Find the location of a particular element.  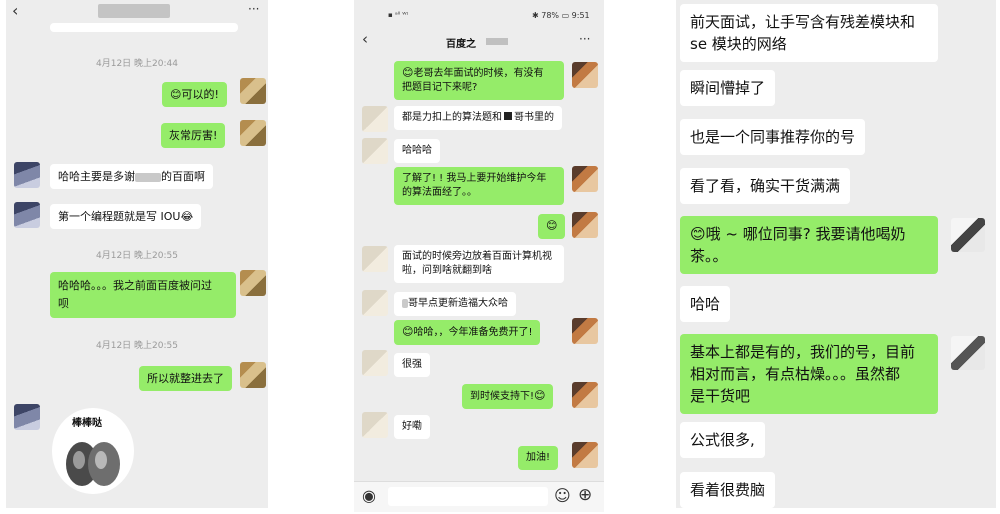

message-bubble: 了解了! ! 我马上要开始维护今年 的算法面经了。。 is located at coordinates (479, 186).